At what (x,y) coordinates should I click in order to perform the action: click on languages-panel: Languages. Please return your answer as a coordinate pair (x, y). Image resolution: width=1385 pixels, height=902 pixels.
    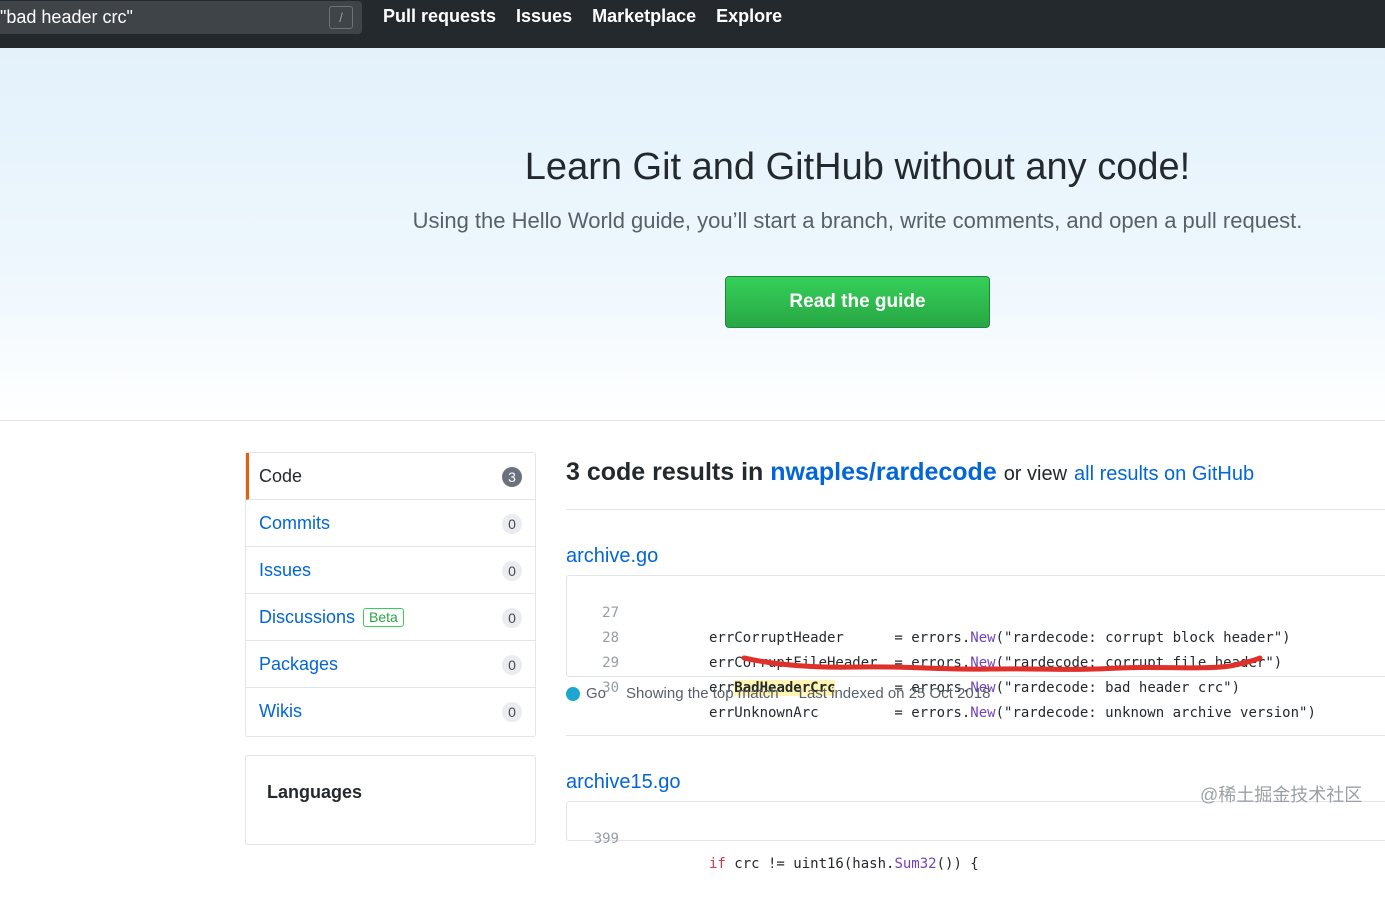
    Looking at the image, I should click on (390, 800).